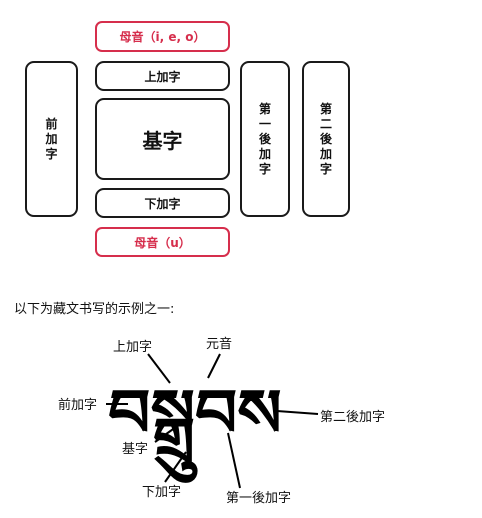 This screenshot has width=482, height=518. Describe the element at coordinates (297, 412) in the screenshot. I see `leader-post-suffix` at that location.